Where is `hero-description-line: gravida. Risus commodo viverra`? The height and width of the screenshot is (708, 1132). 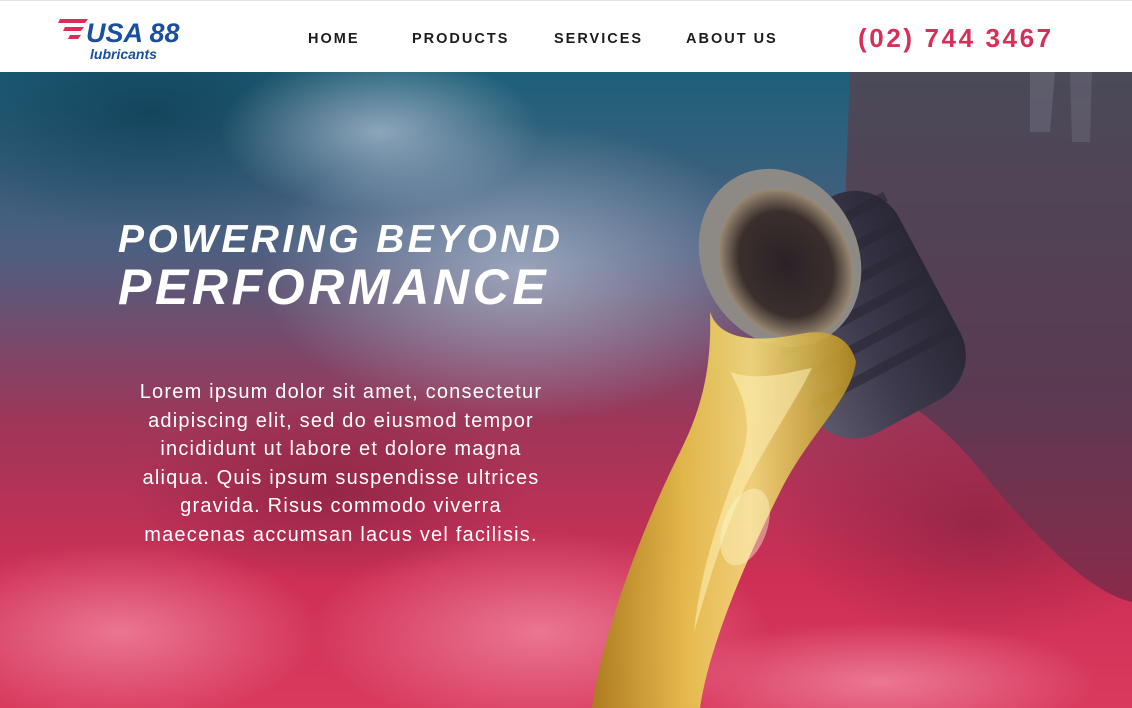
hero-description-line: gravida. Risus commodo viverra is located at coordinates (341, 506).